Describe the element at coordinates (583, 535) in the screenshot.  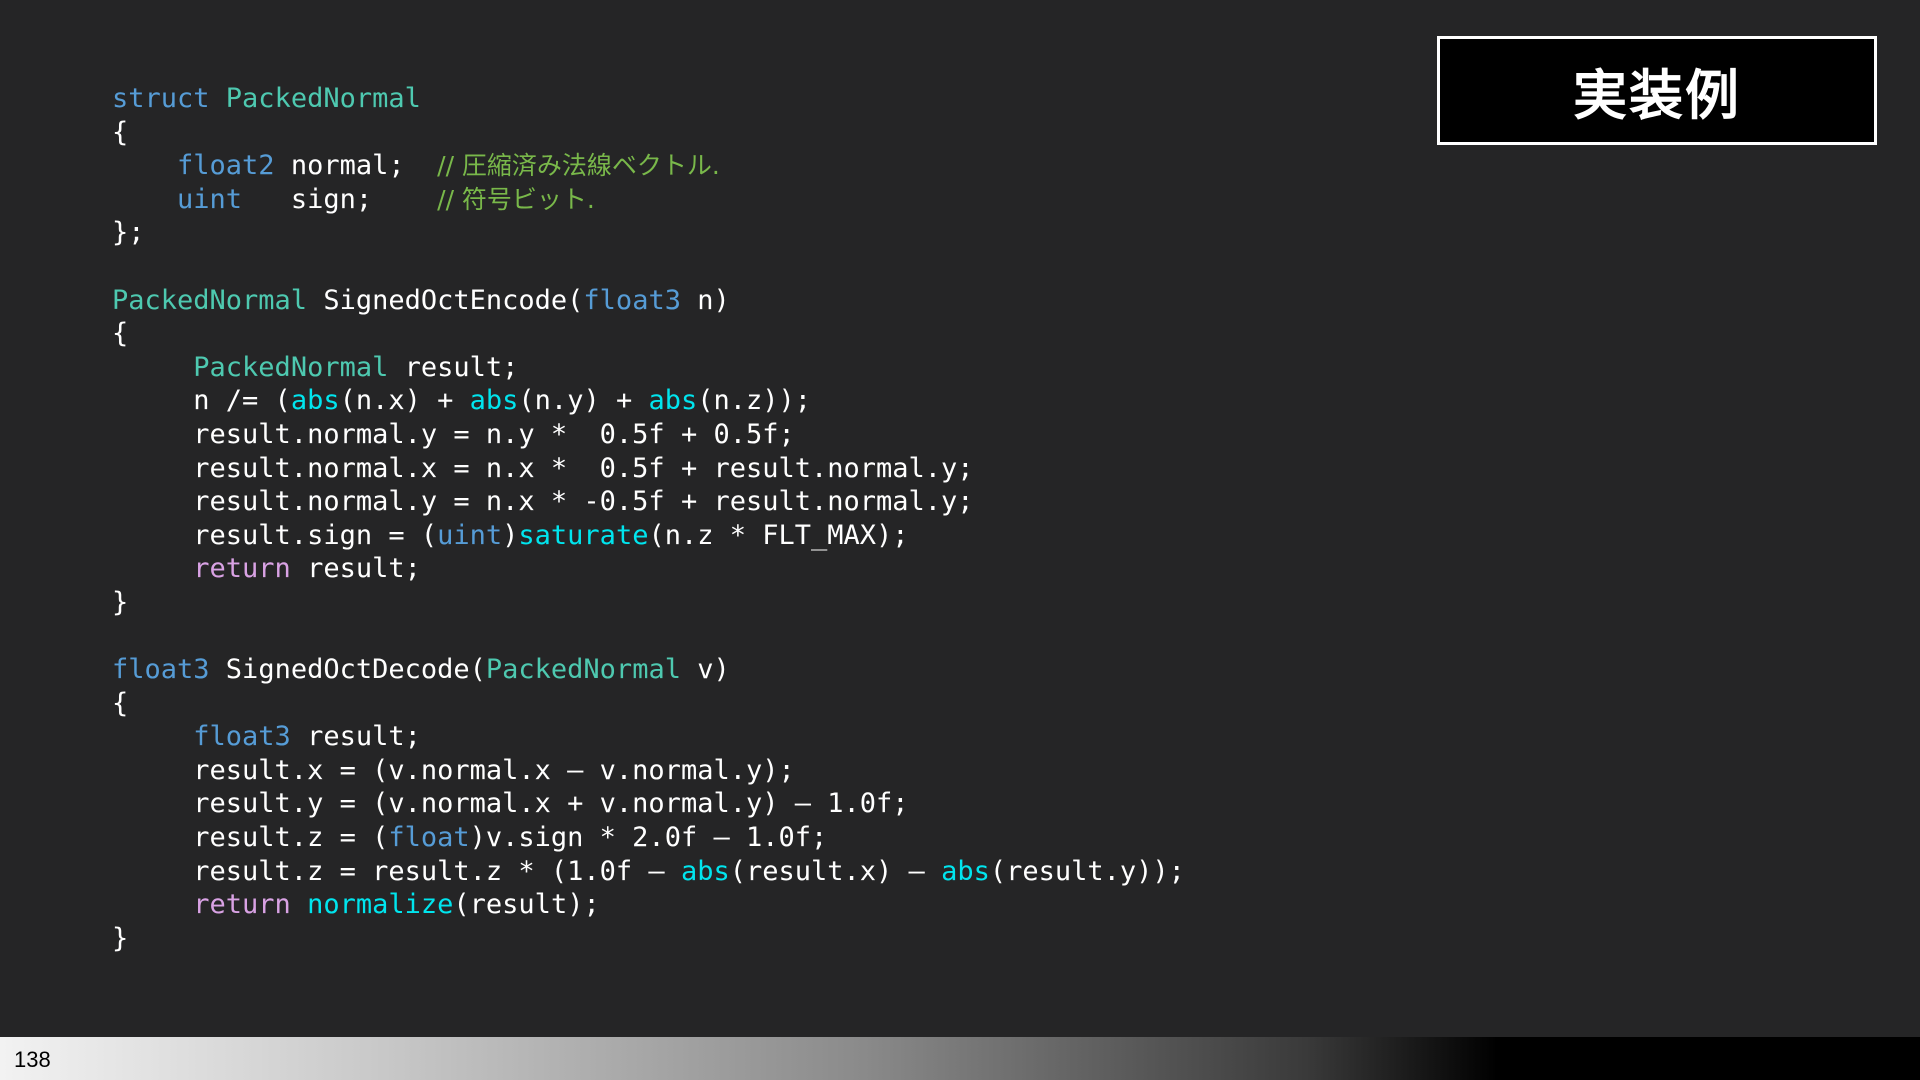
I see `function: saturate` at that location.